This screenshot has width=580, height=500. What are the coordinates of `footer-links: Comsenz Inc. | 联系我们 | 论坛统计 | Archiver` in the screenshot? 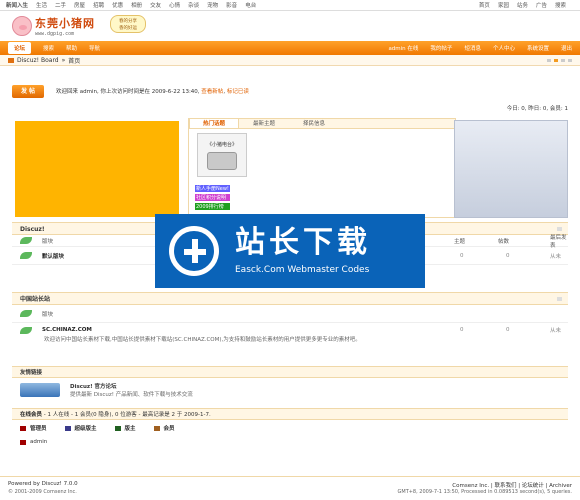 It's located at (512, 485).